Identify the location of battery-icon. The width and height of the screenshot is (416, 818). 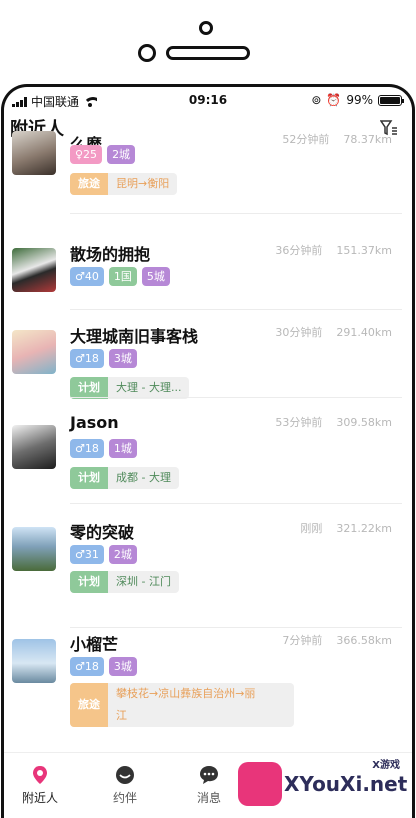
(391, 100).